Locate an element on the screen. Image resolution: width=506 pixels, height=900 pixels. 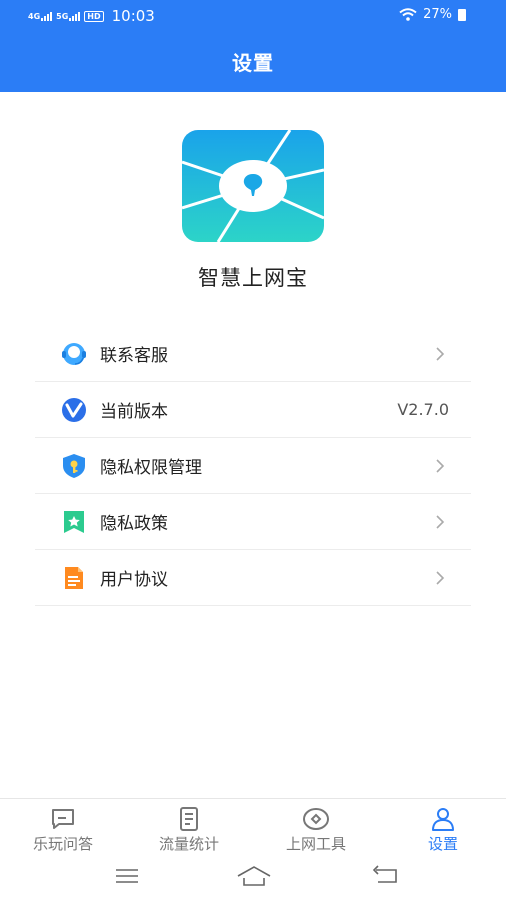
app-name: 智慧上网宝 is located at coordinates (253, 278).